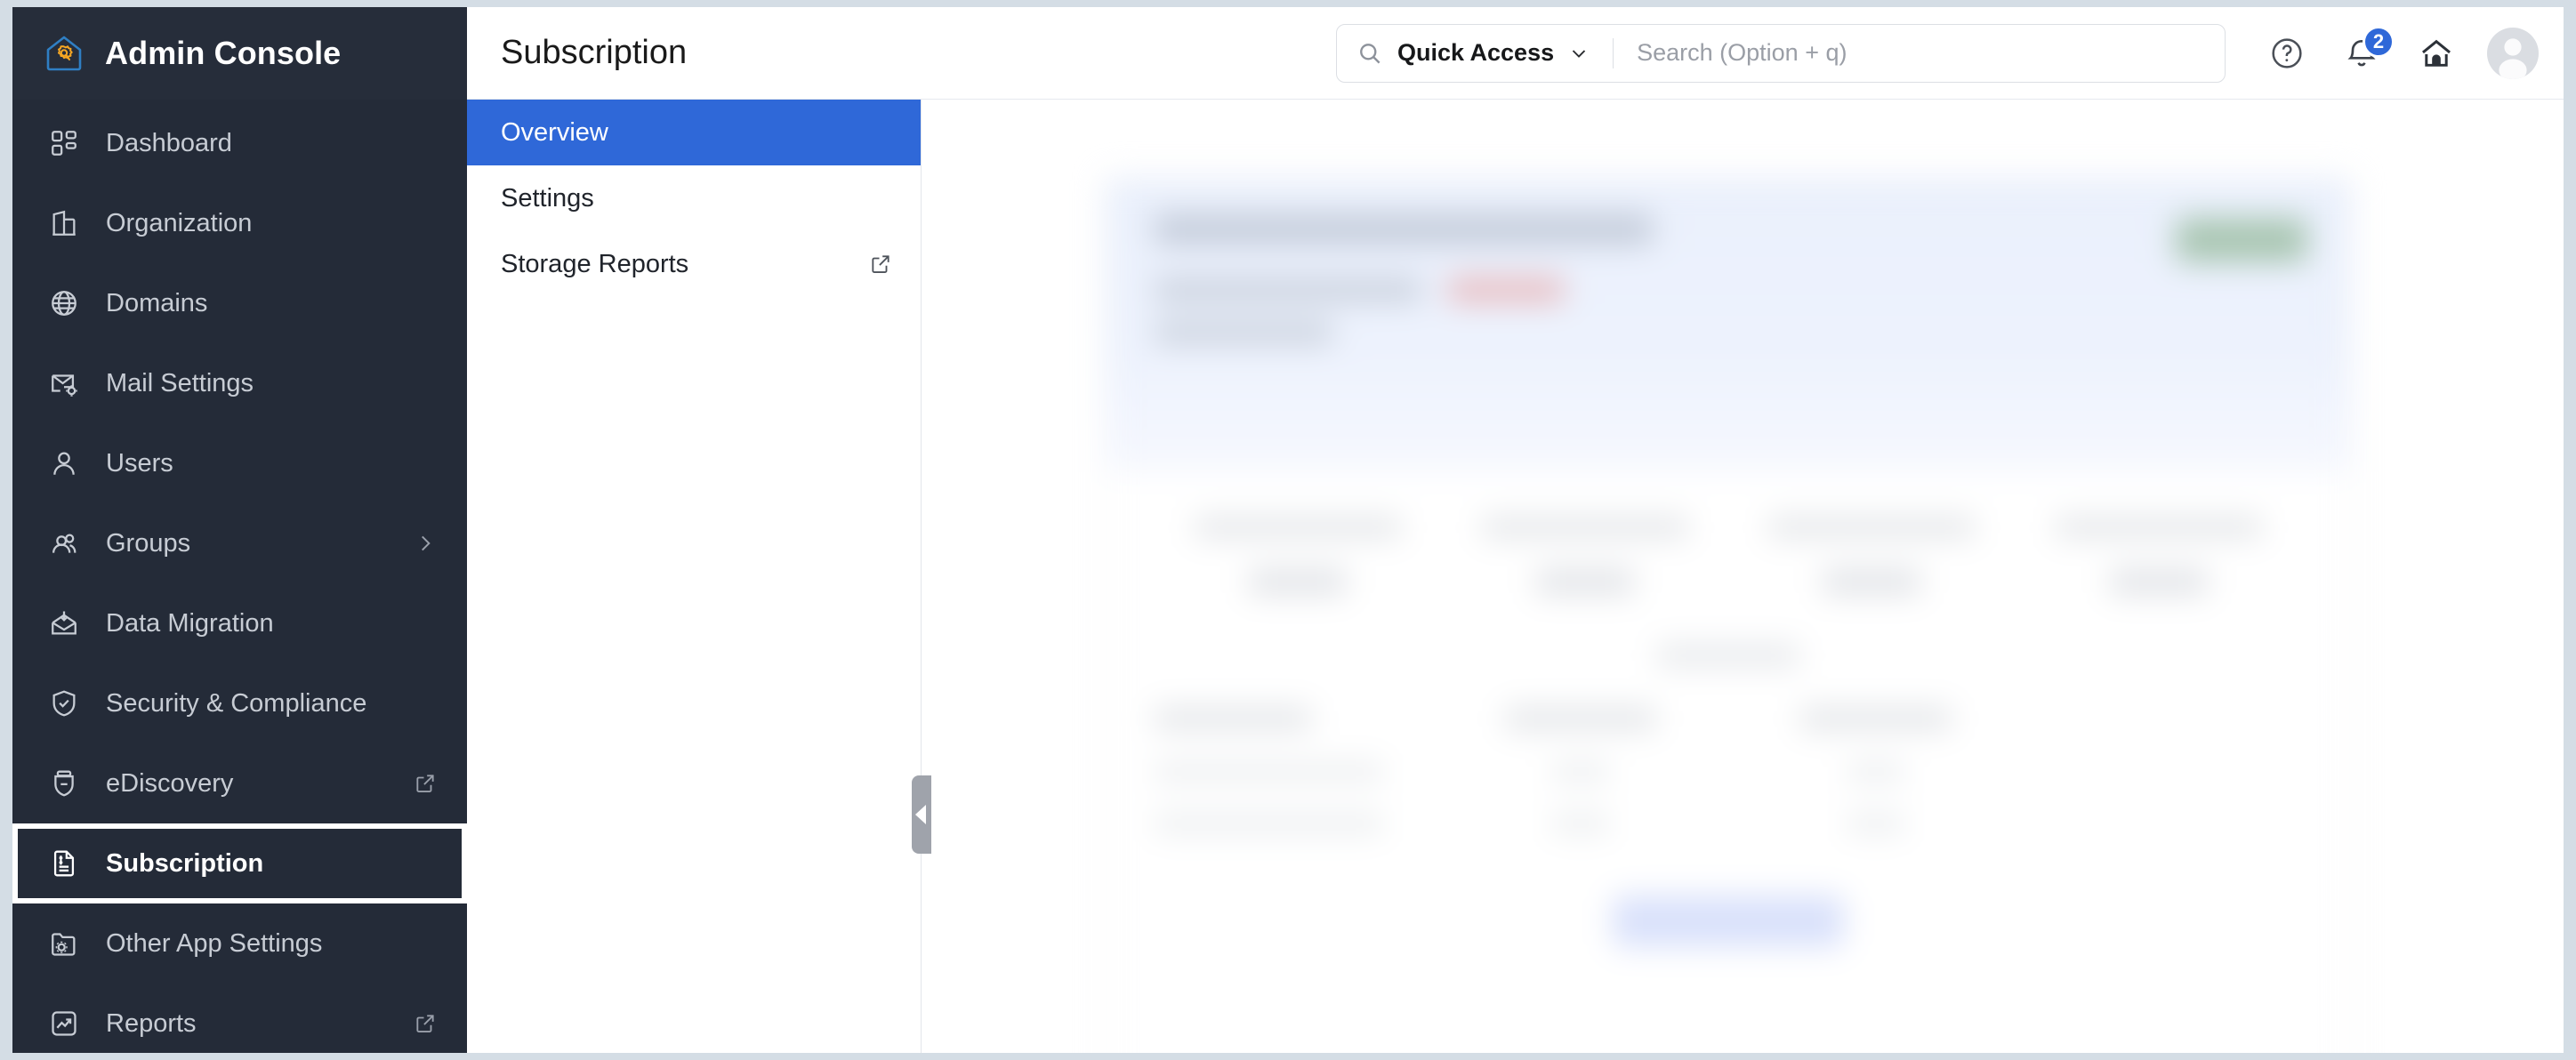  What do you see at coordinates (64, 223) in the screenshot?
I see `building-icon` at bounding box center [64, 223].